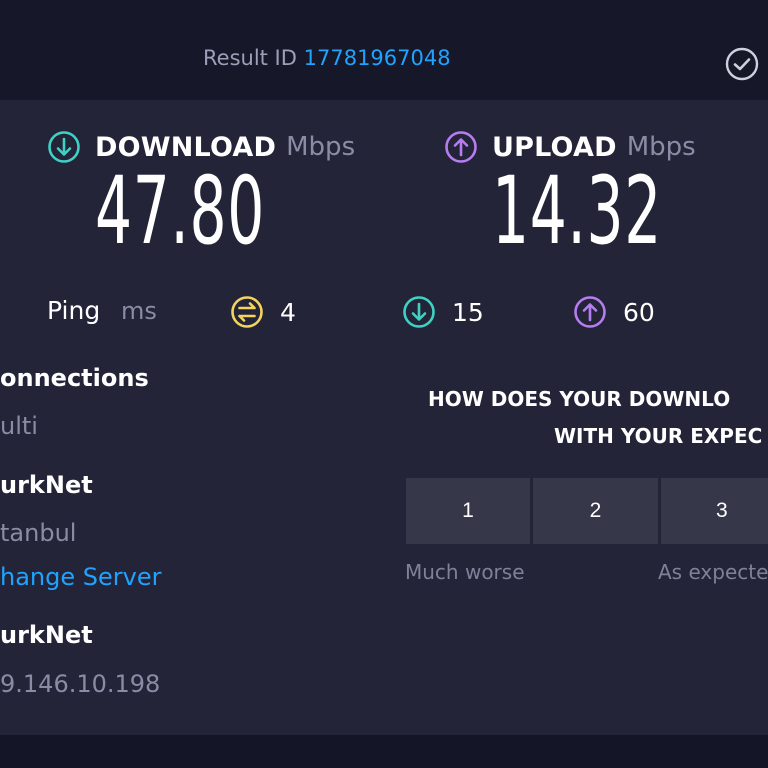  What do you see at coordinates (139, 311) in the screenshot?
I see `ping-unit: ms` at bounding box center [139, 311].